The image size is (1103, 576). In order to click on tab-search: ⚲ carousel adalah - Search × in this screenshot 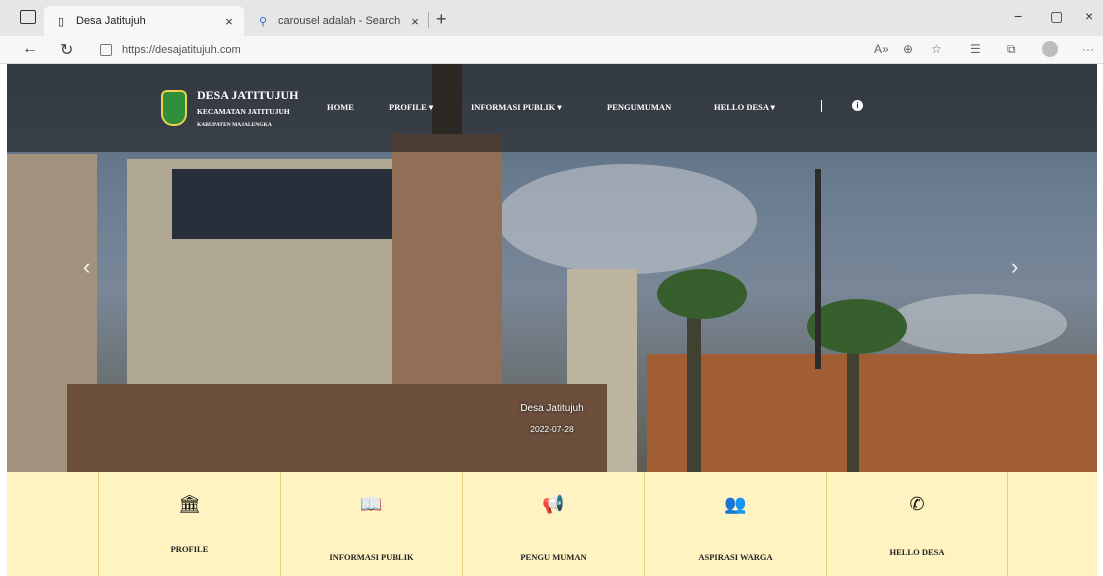, I will do `click(338, 21)`.